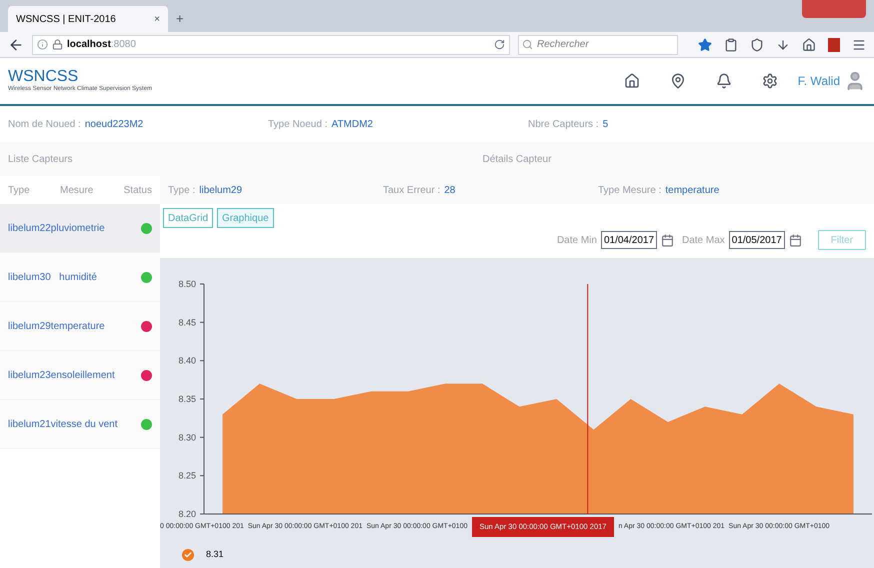 This screenshot has width=874, height=568. Describe the element at coordinates (138, 191) in the screenshot. I see `column-header: Status` at that location.